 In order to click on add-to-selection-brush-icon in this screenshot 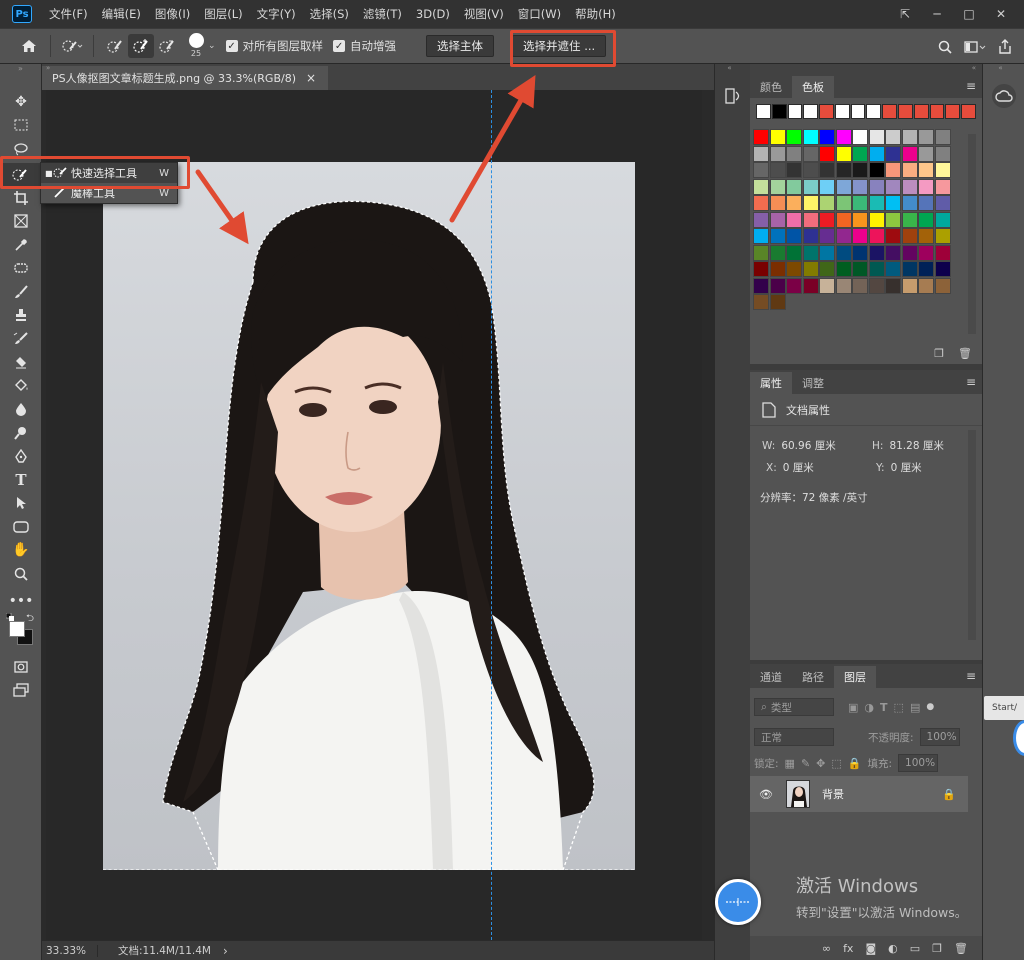, I will do `click(141, 46)`.